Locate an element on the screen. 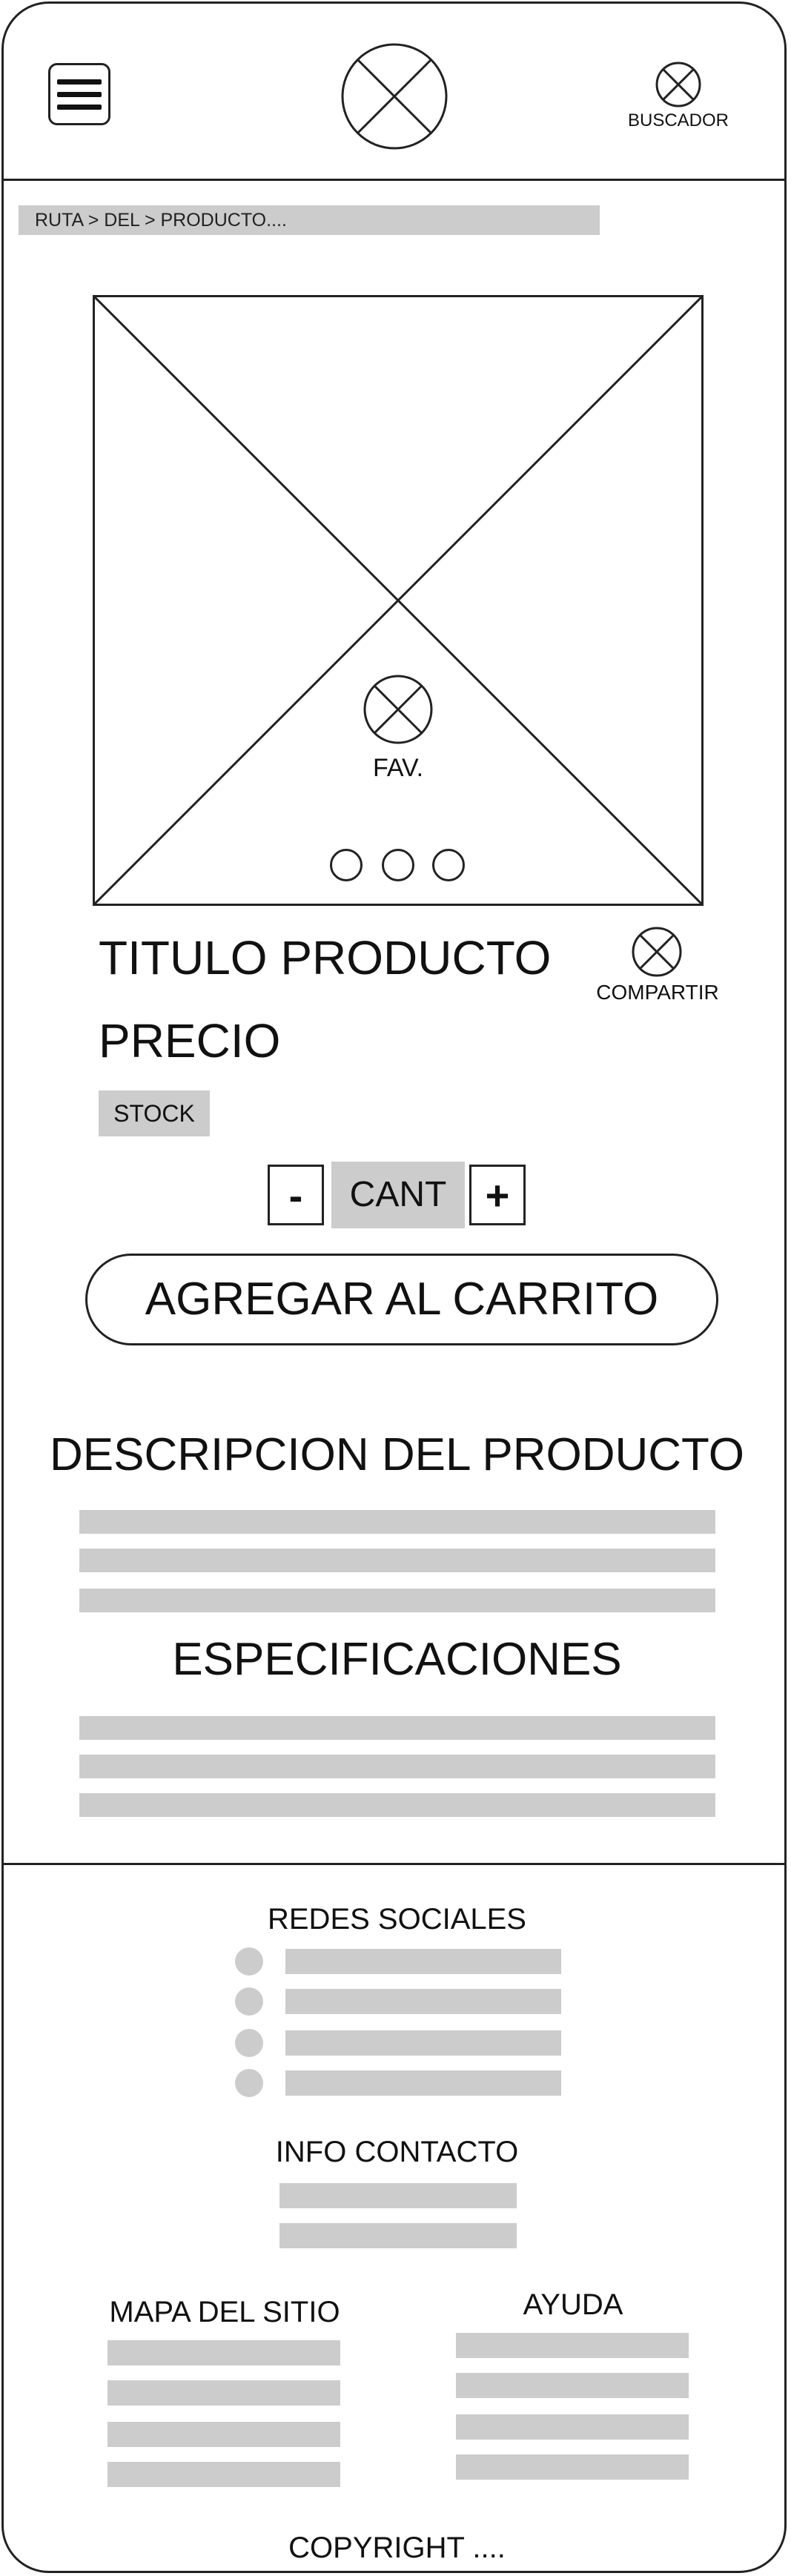 The image size is (791, 2576). favorite-icon is located at coordinates (398, 709).